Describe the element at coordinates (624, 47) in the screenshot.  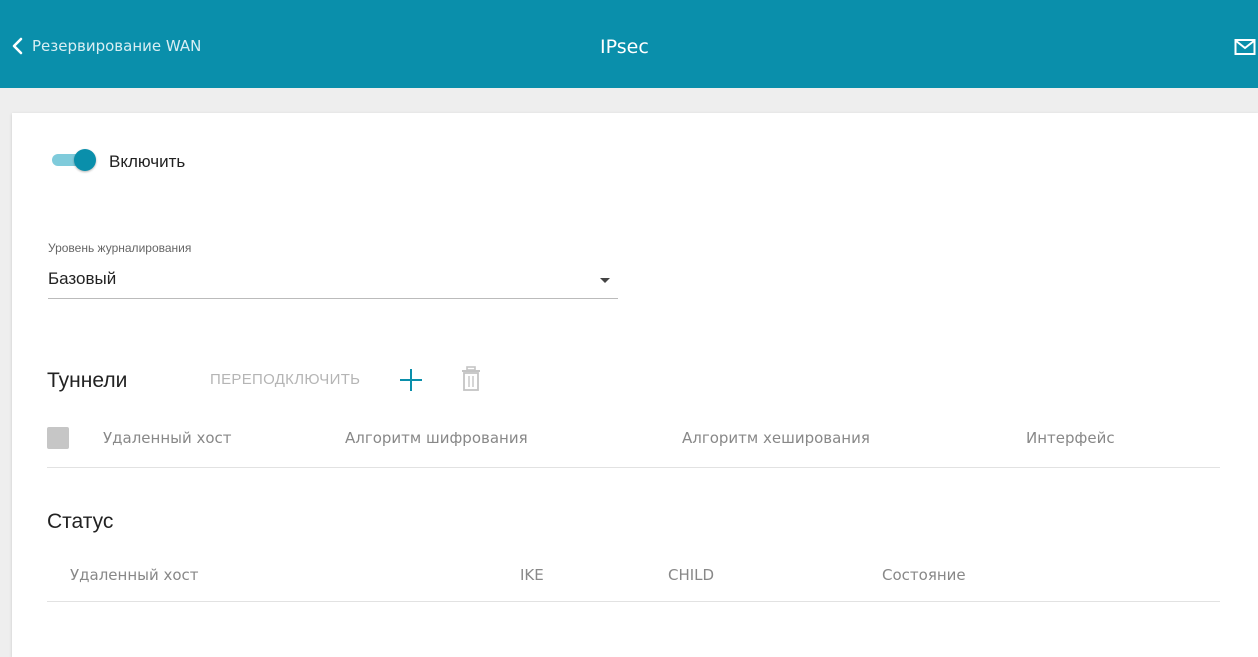
I see `page-title: IPsec` at that location.